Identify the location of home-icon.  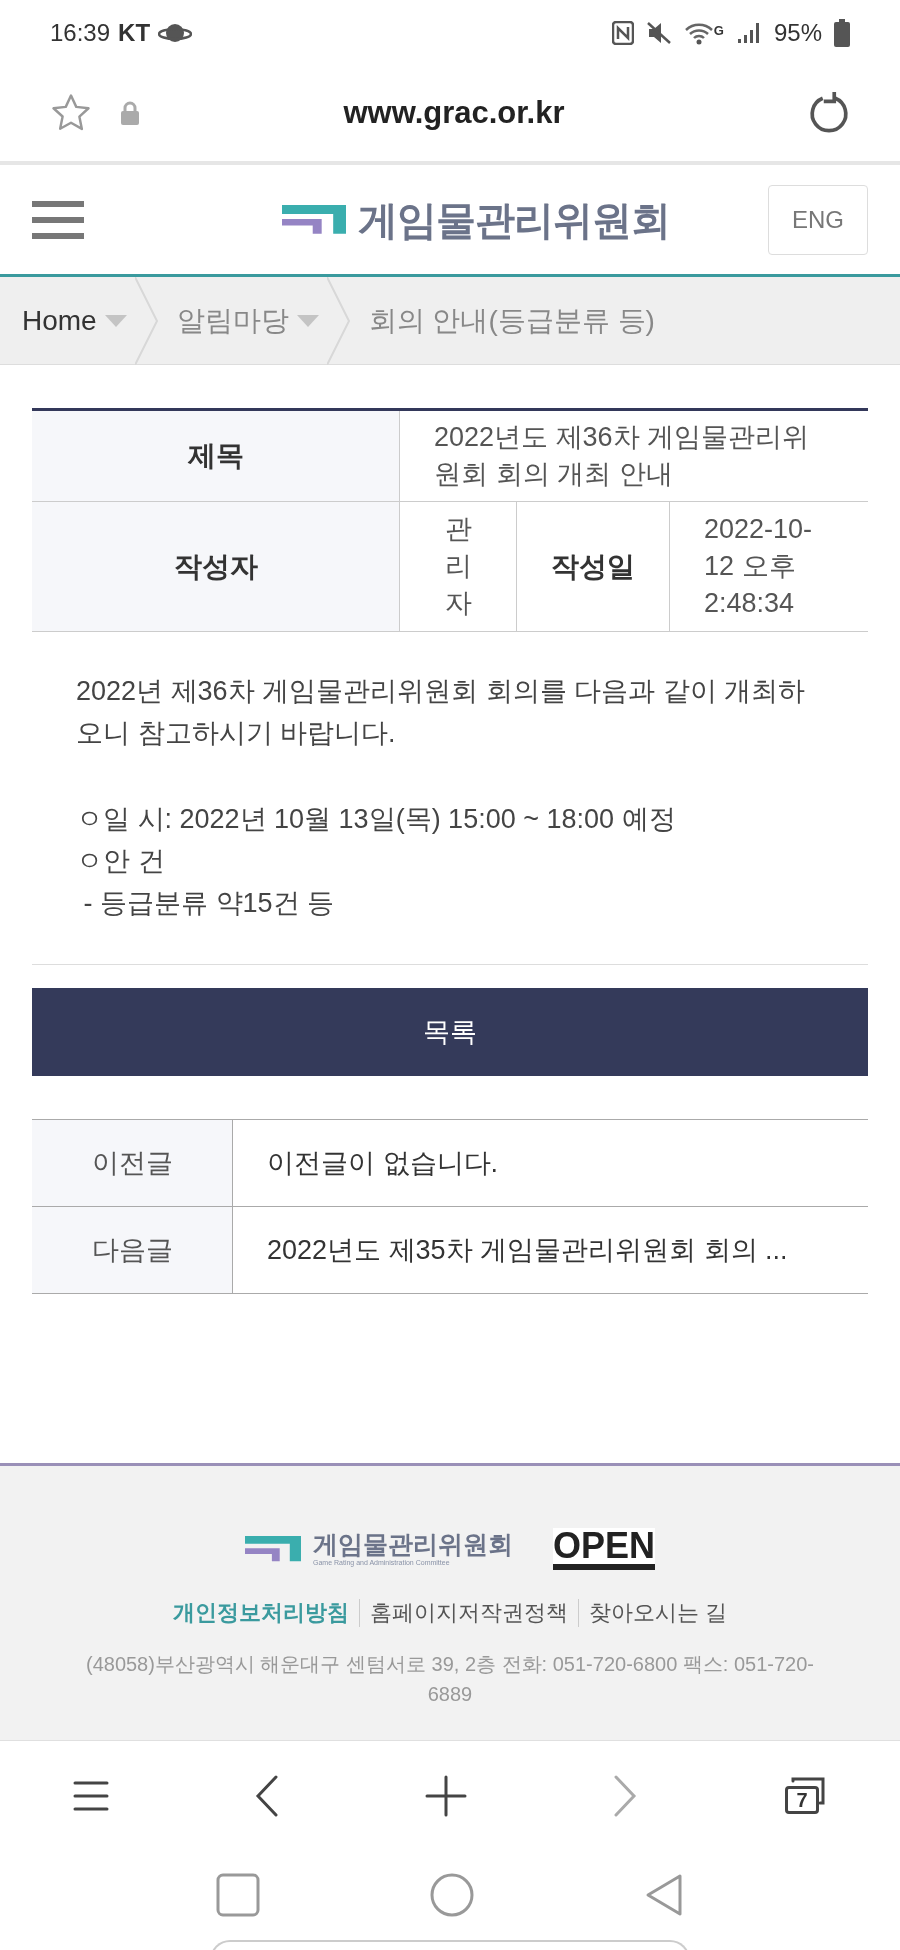
(452, 1895).